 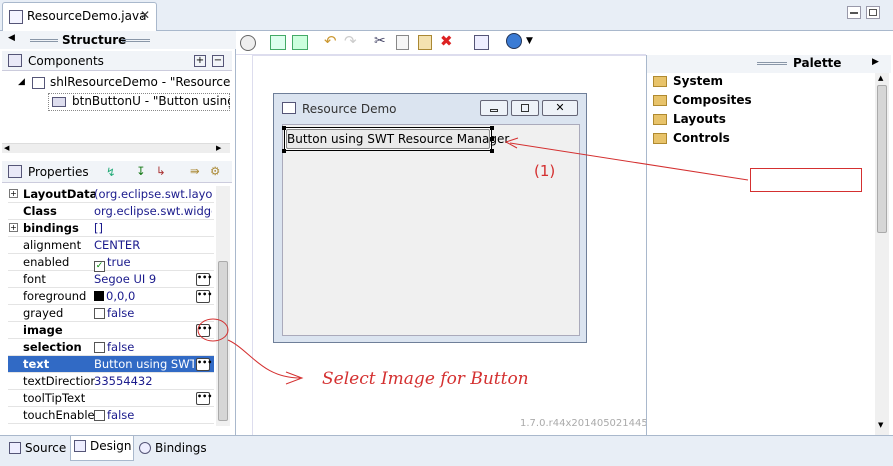 I want to click on design-toolbar: ↶ ↷ ✂ ✖ ▼, so click(x=441, y=43).